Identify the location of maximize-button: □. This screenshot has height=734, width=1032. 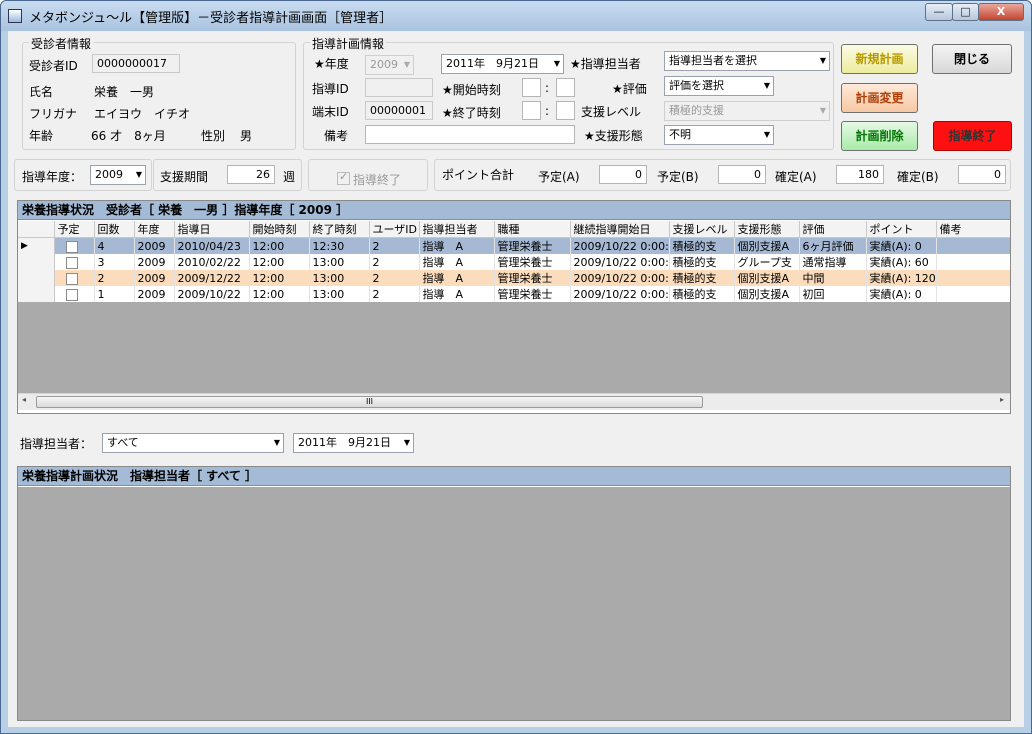
(965, 12).